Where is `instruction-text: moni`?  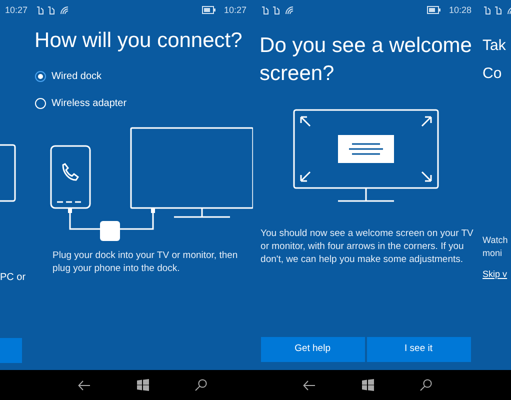 instruction-text: moni is located at coordinates (493, 253).